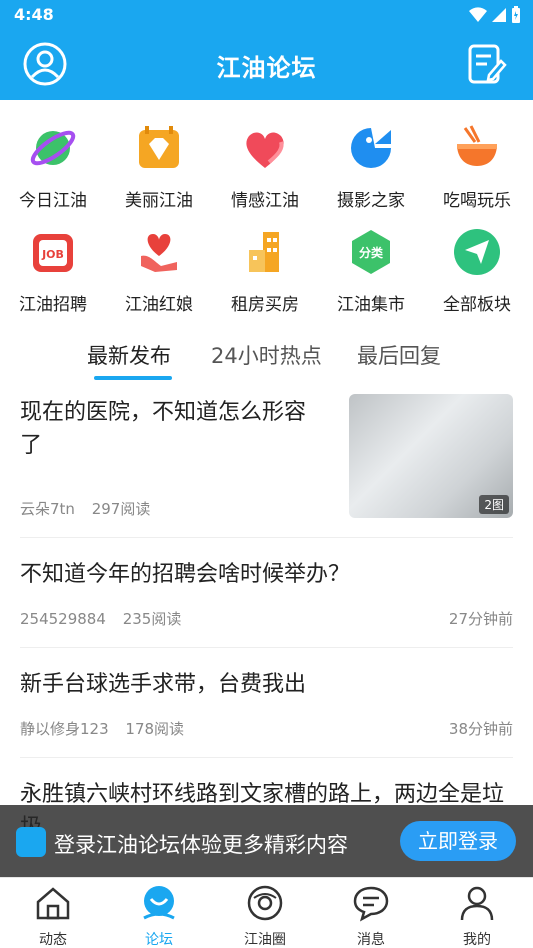  I want to click on login-button: 立即登录, so click(458, 841).